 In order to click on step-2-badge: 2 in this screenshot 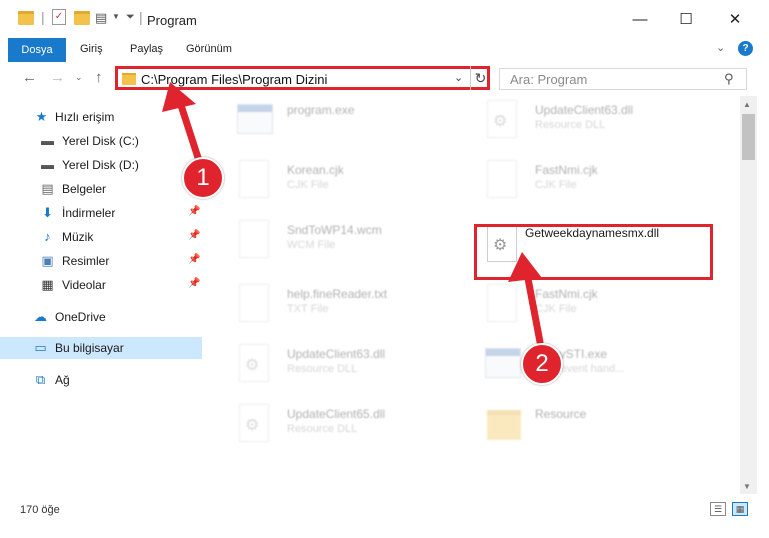, I will do `click(542, 364)`.